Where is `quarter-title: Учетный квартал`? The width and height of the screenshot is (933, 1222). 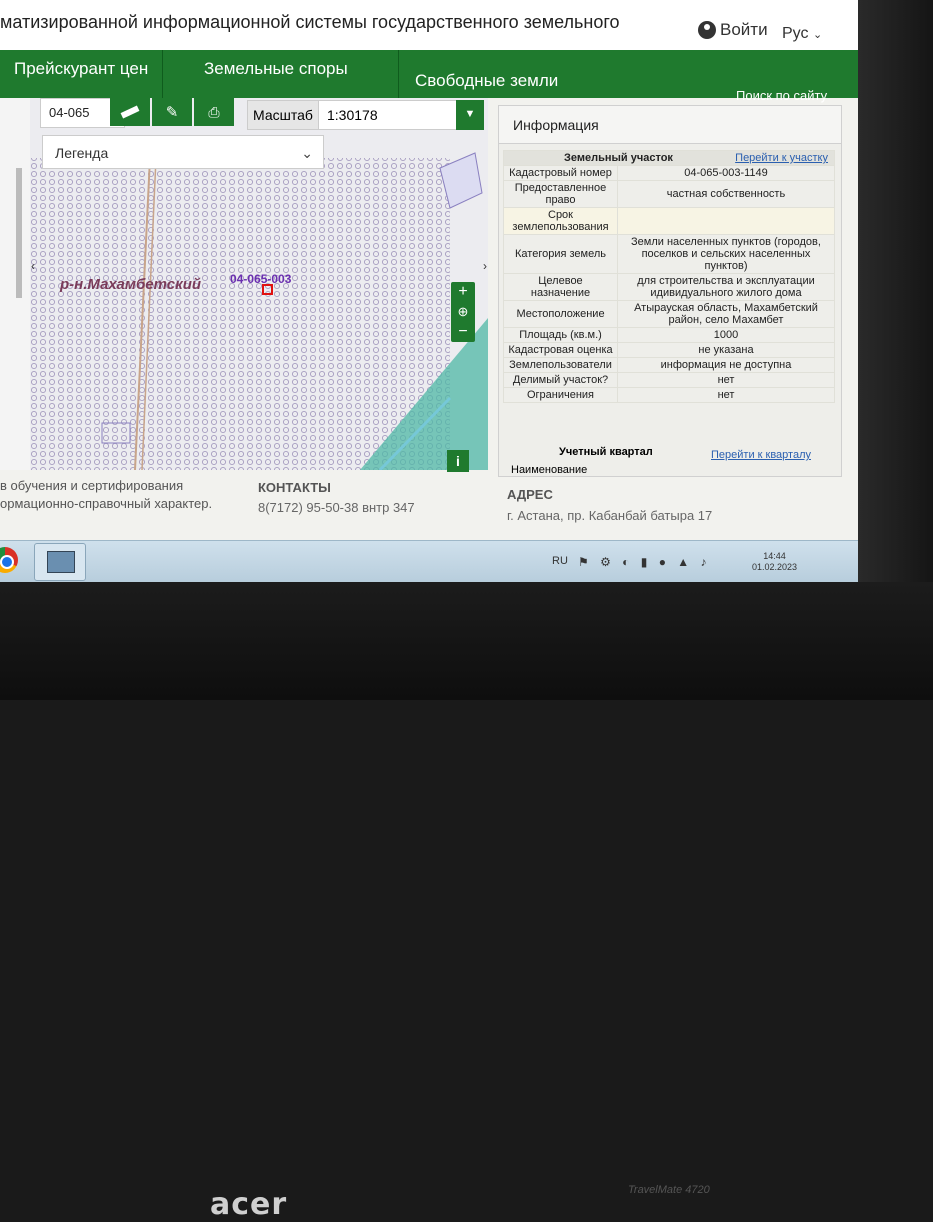
quarter-title: Учетный квартал is located at coordinates (606, 452).